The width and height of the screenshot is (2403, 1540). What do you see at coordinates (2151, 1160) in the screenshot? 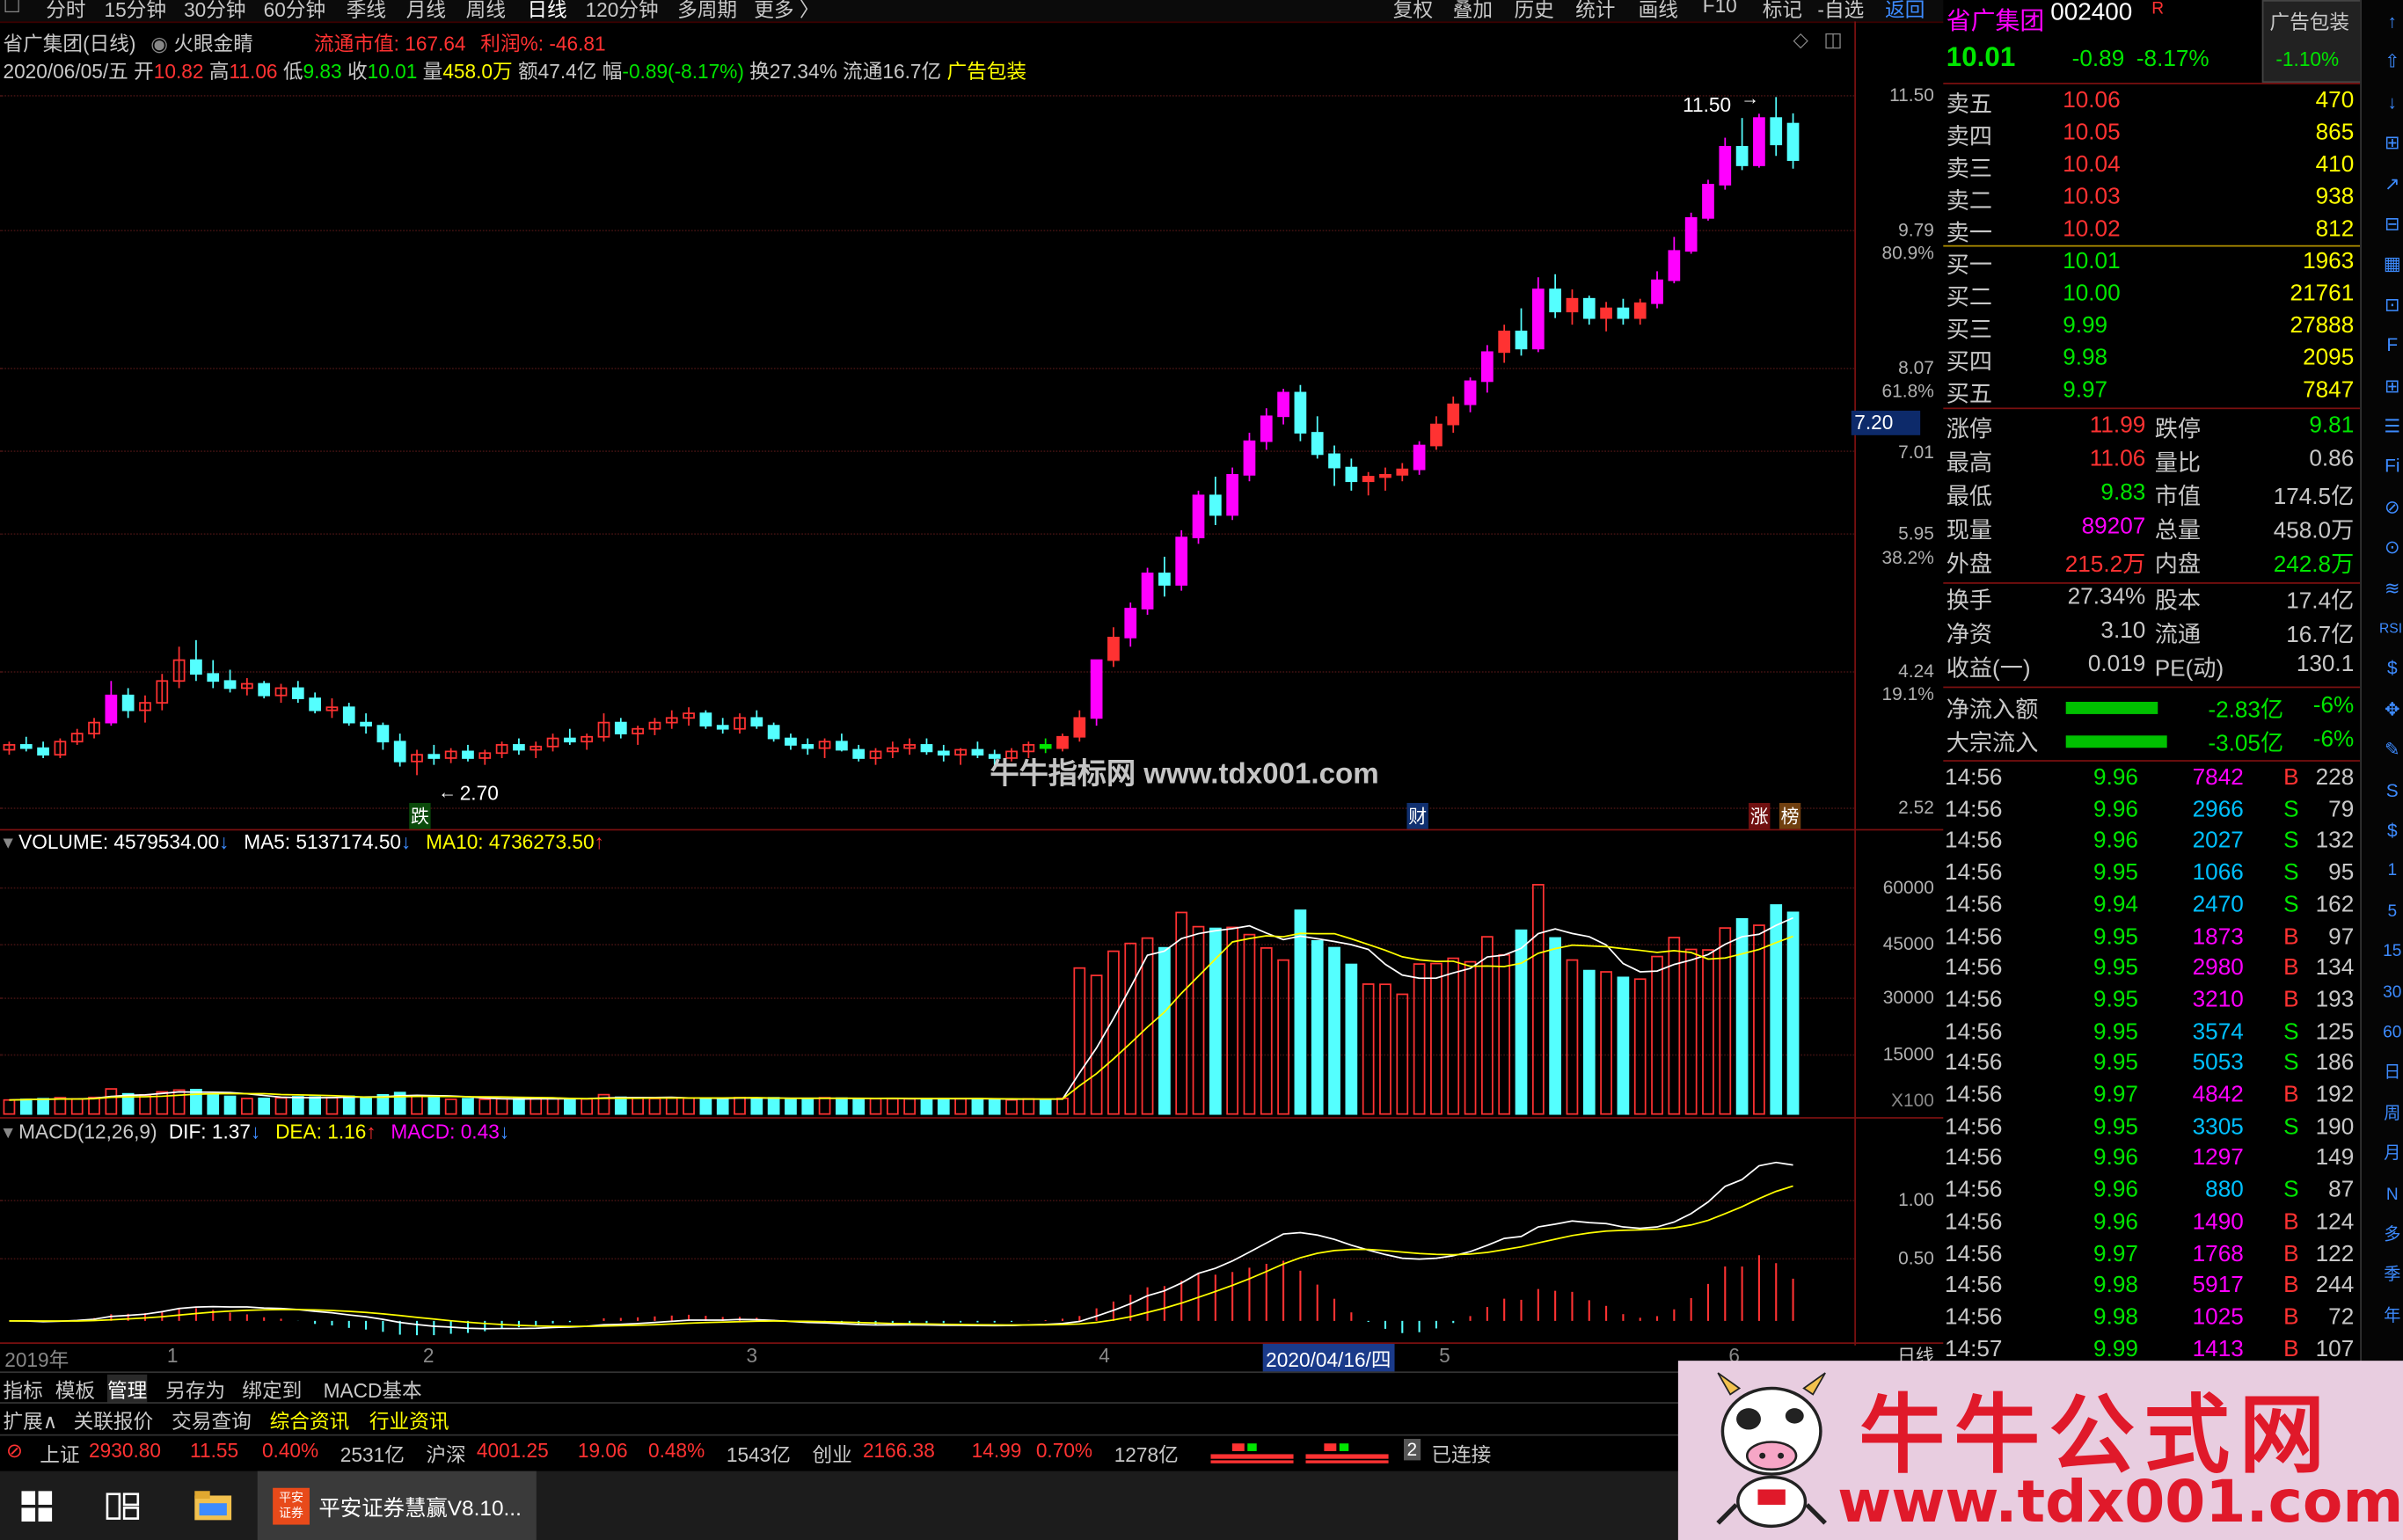
I see `tick-row: 14:56 9.96 1297 149` at bounding box center [2151, 1160].